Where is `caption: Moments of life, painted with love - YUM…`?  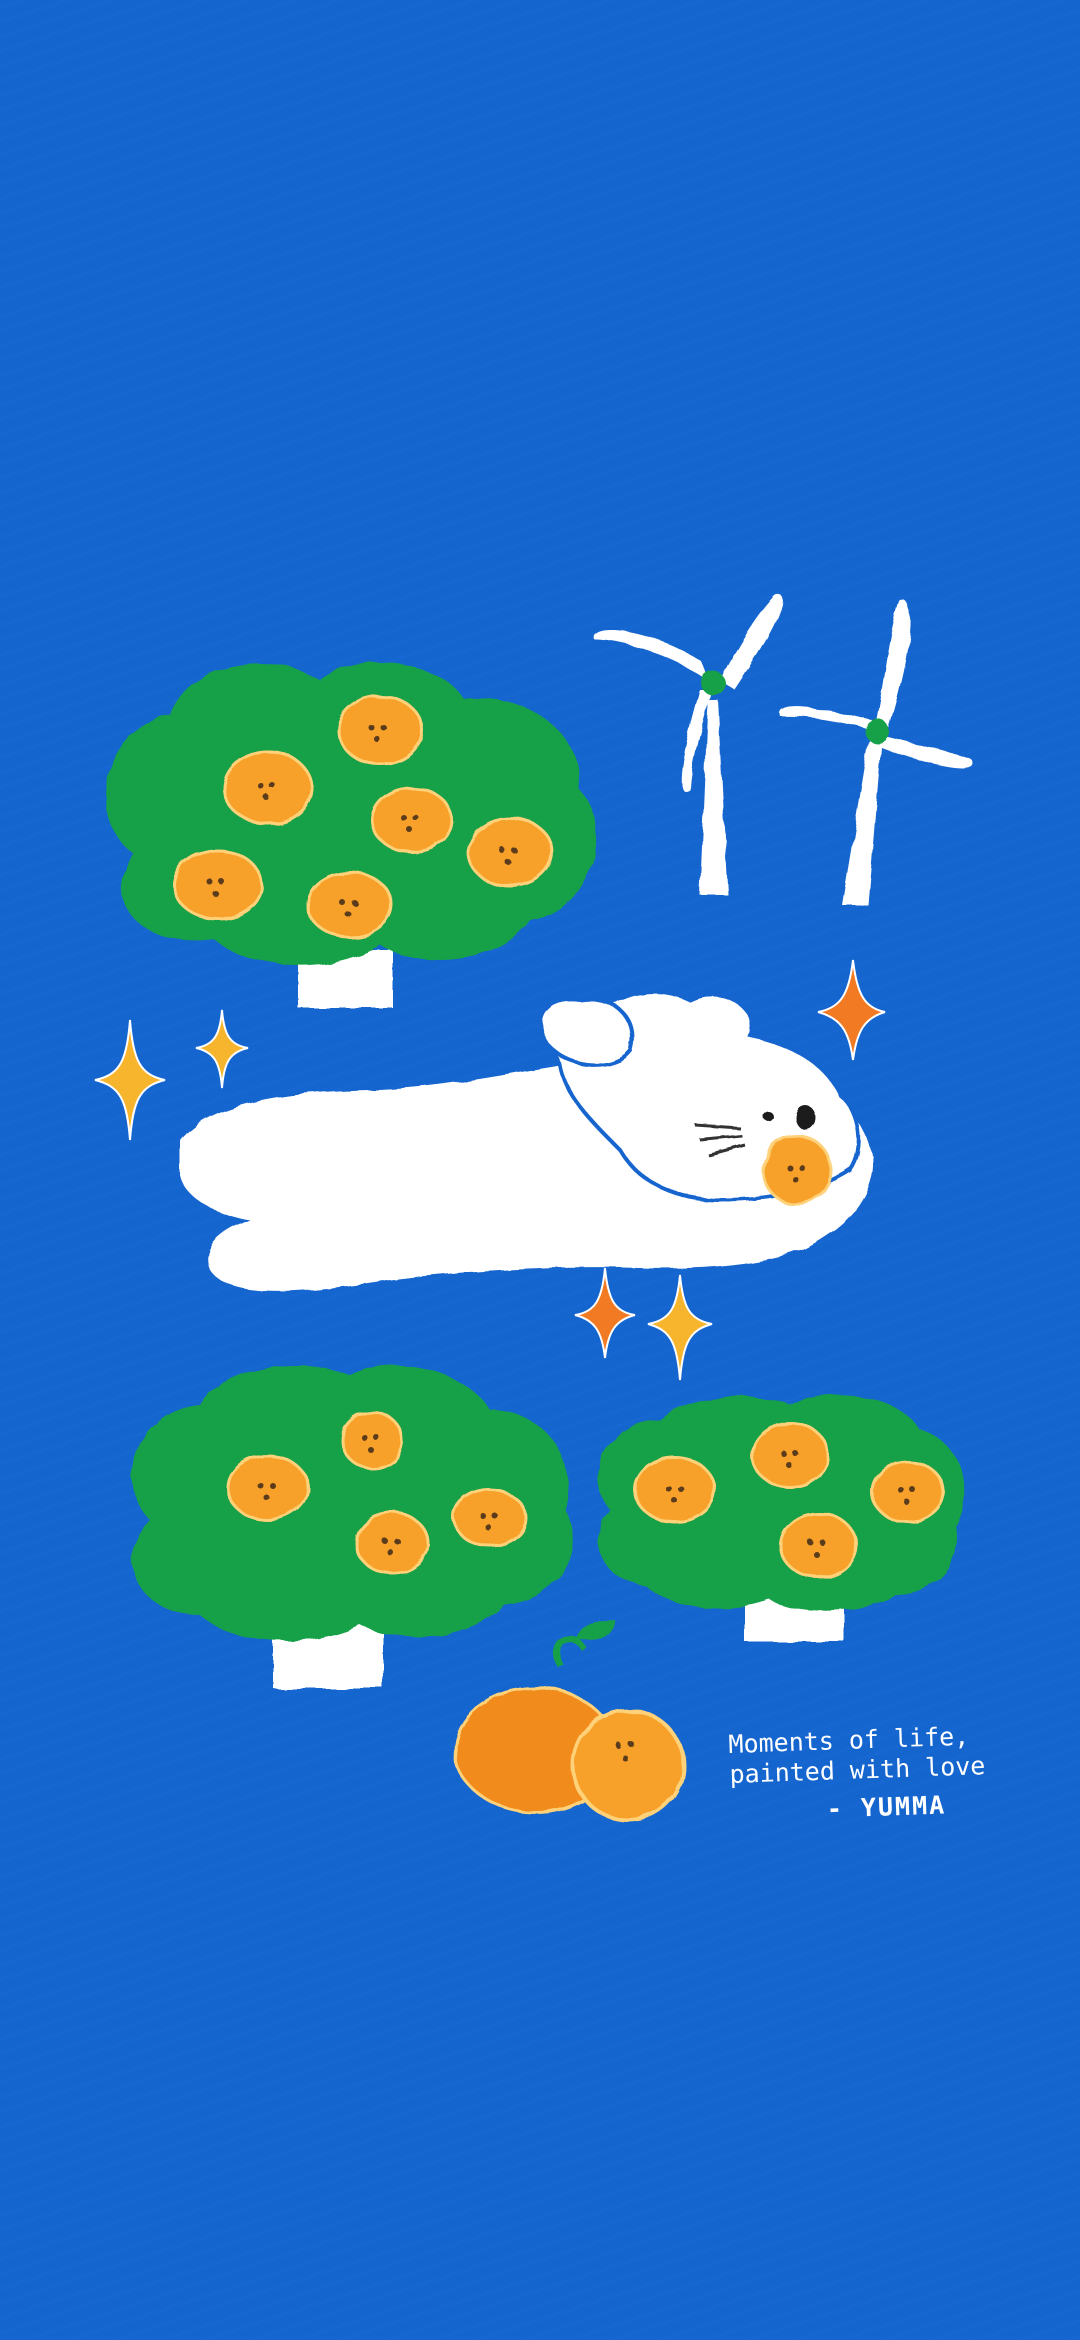
caption: Moments of life, painted with love - YUM… is located at coordinates (857, 1775).